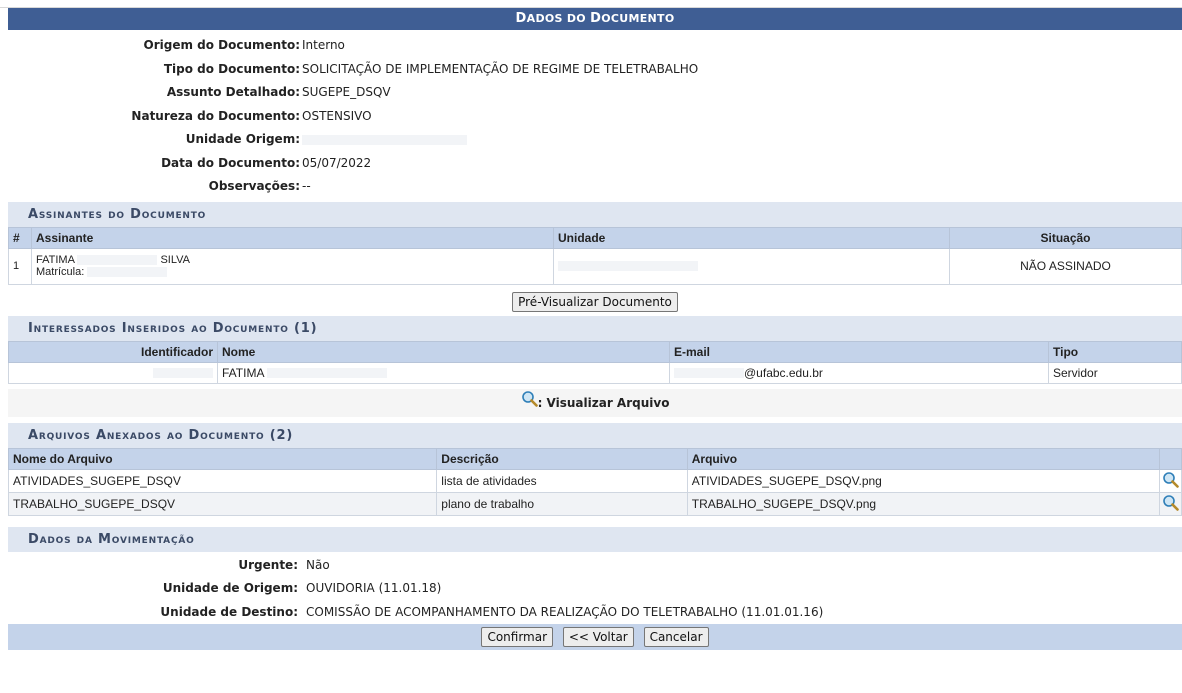 Image resolution: width=1182 pixels, height=693 pixels. Describe the element at coordinates (1065, 237) in the screenshot. I see `col-situacao: Situação` at that location.